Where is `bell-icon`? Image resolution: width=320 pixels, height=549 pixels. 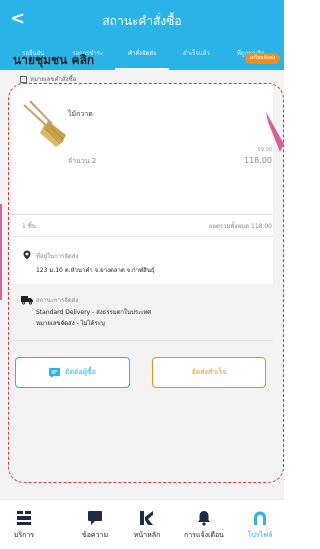 bell-icon is located at coordinates (204, 518).